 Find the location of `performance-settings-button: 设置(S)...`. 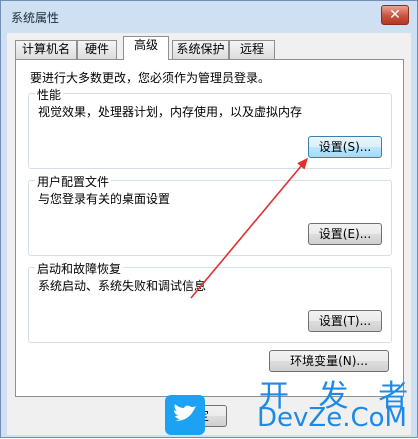

performance-settings-button: 设置(S)... is located at coordinates (345, 147).